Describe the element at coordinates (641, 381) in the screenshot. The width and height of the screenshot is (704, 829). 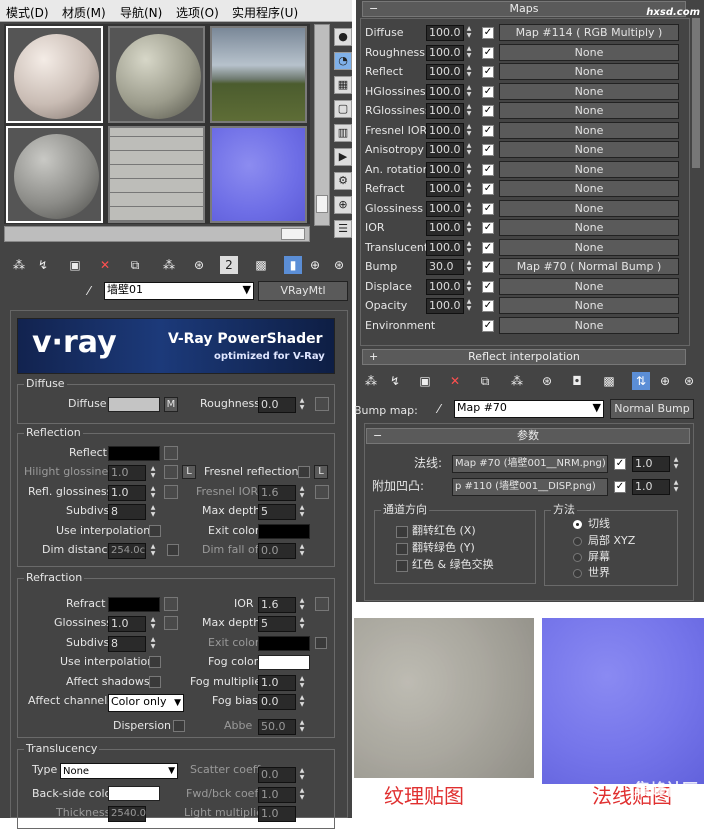
I see `show-end-result-icon: ⇅` at that location.